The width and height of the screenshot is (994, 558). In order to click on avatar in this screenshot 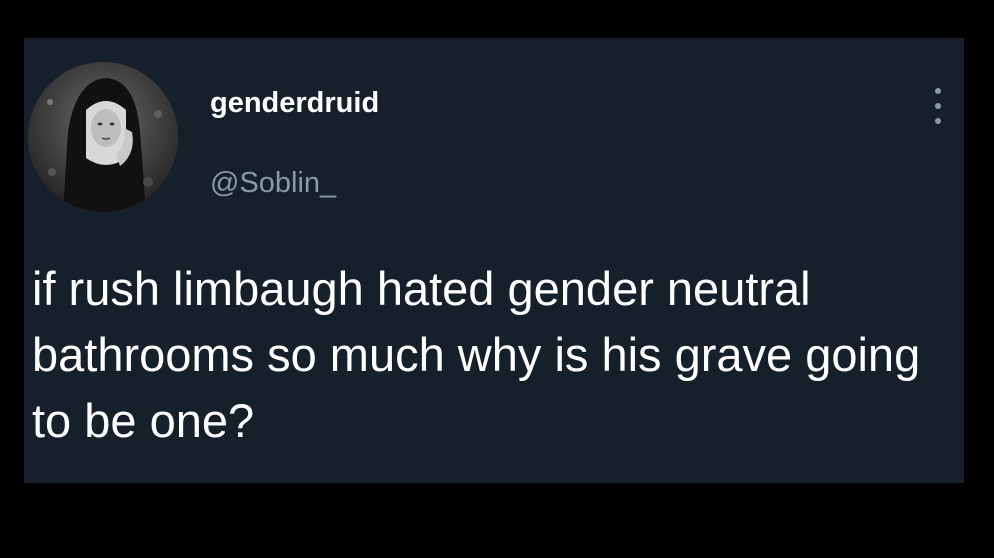, I will do `click(103, 137)`.